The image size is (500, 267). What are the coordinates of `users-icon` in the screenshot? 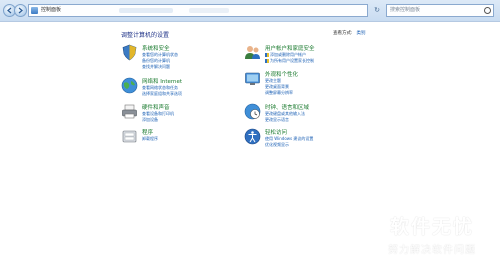 It's located at (252, 52).